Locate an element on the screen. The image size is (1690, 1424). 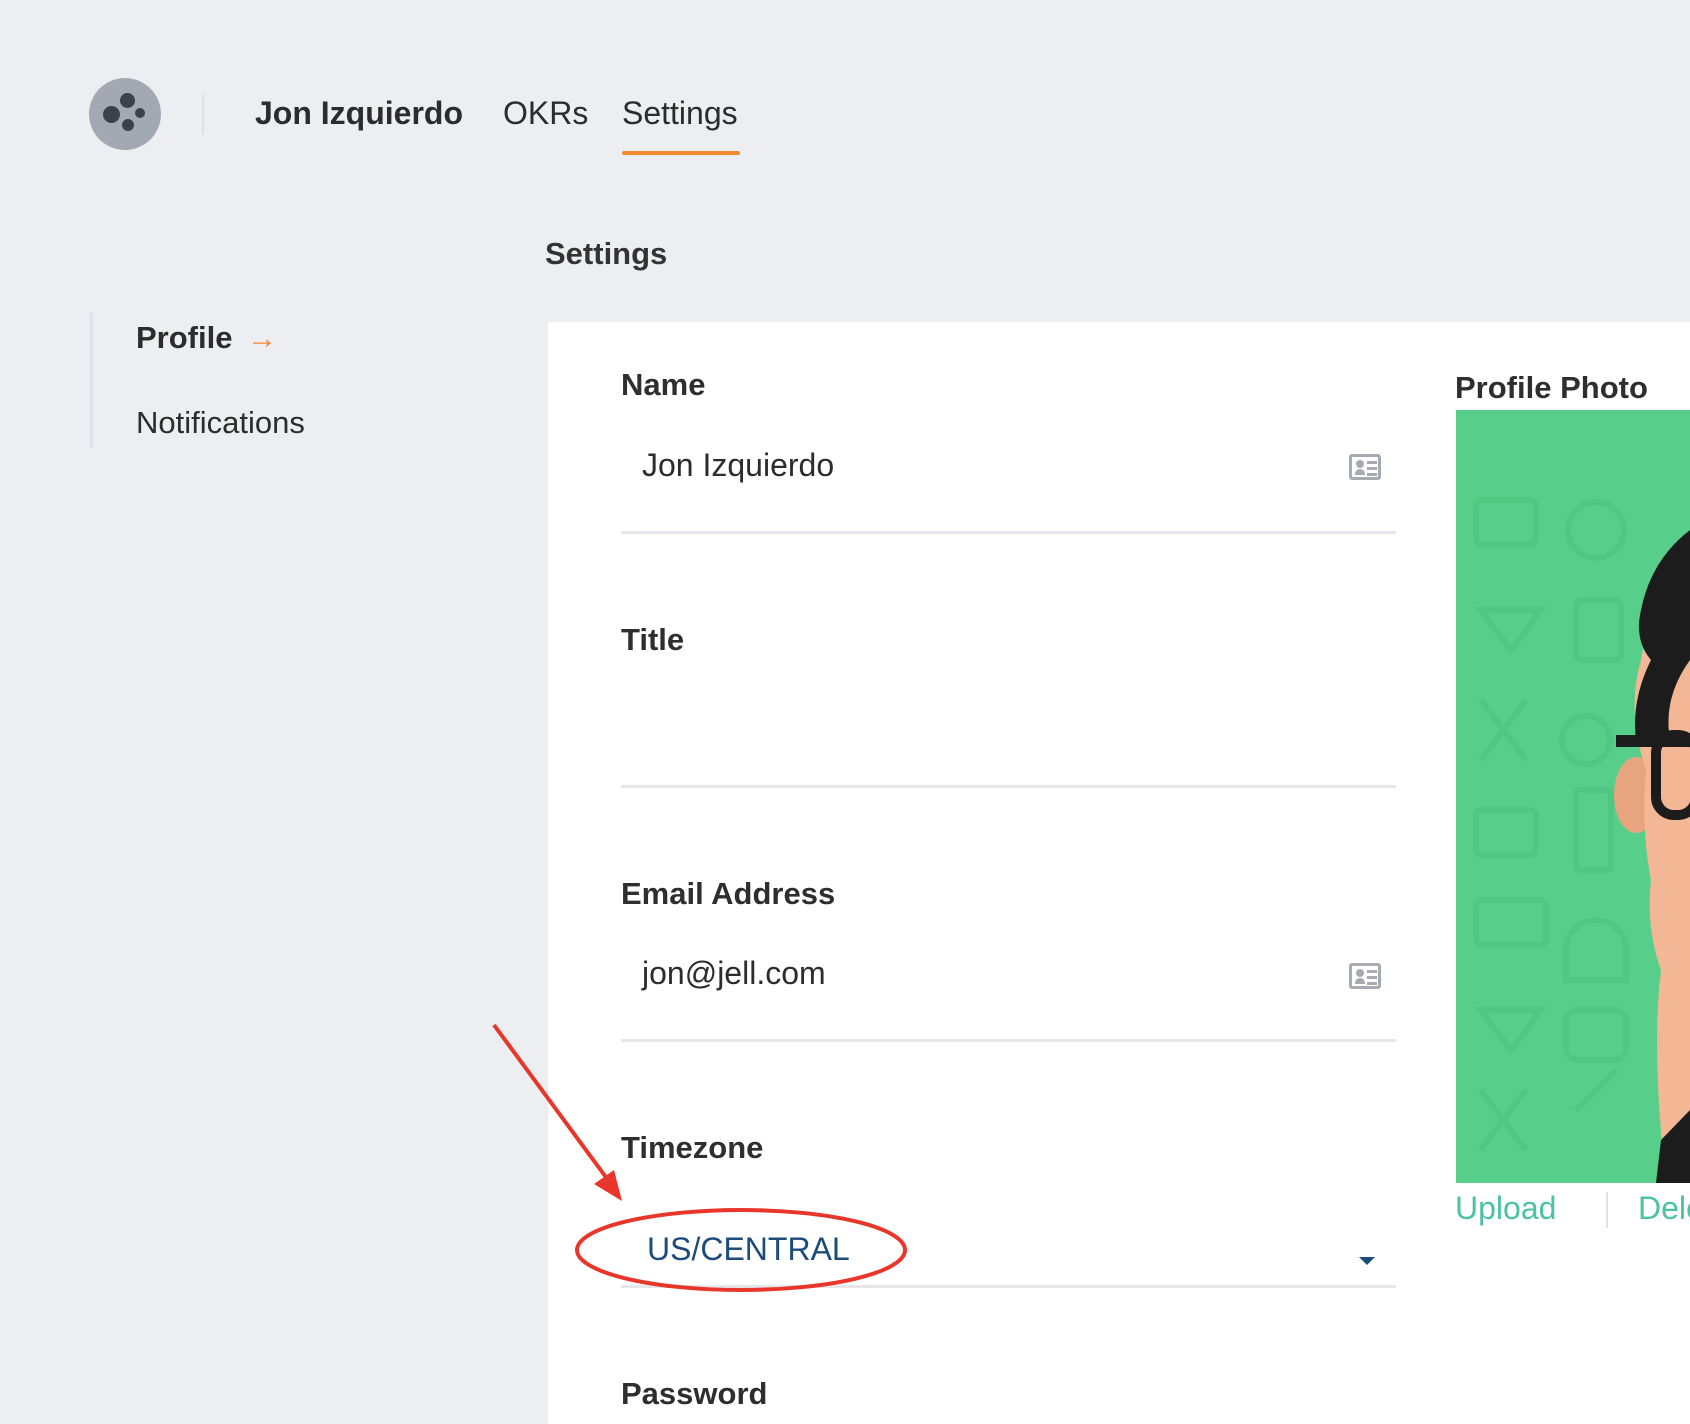
profile-photo-label: Profile Photo is located at coordinates (1551, 387).